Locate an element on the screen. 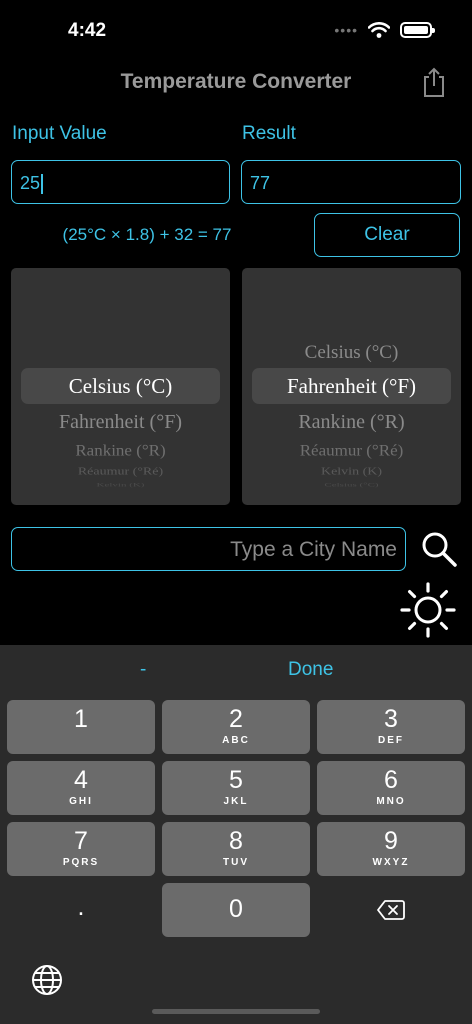 The height and width of the screenshot is (1024, 472). key-6: 6 MNO is located at coordinates (391, 788).